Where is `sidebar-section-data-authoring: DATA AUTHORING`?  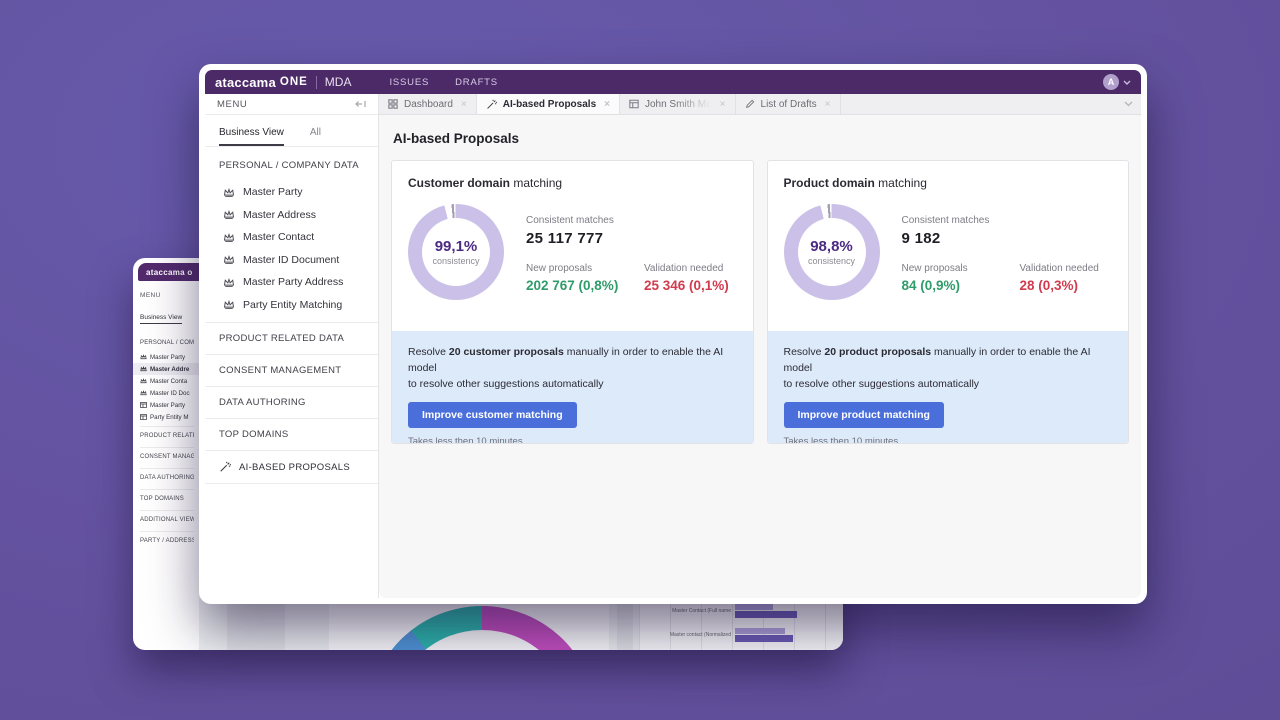 sidebar-section-data-authoring: DATA AUTHORING is located at coordinates (291, 402).